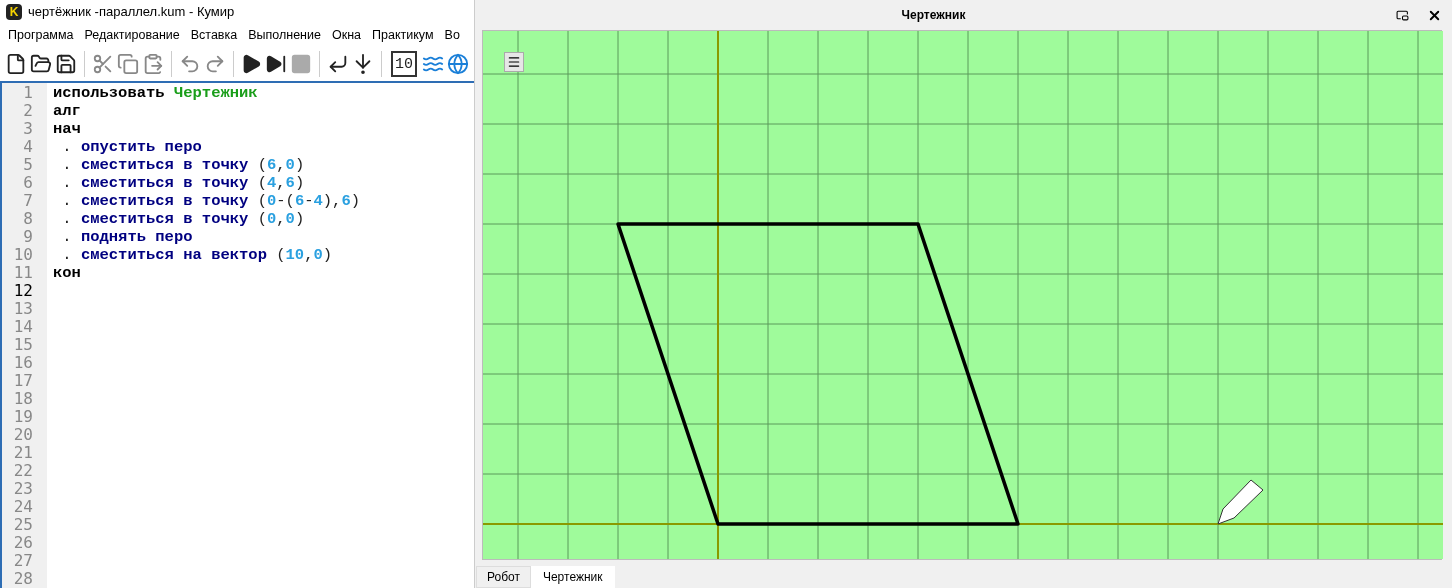  What do you see at coordinates (132, 36) in the screenshot?
I see `menu-item: Редактирование` at bounding box center [132, 36].